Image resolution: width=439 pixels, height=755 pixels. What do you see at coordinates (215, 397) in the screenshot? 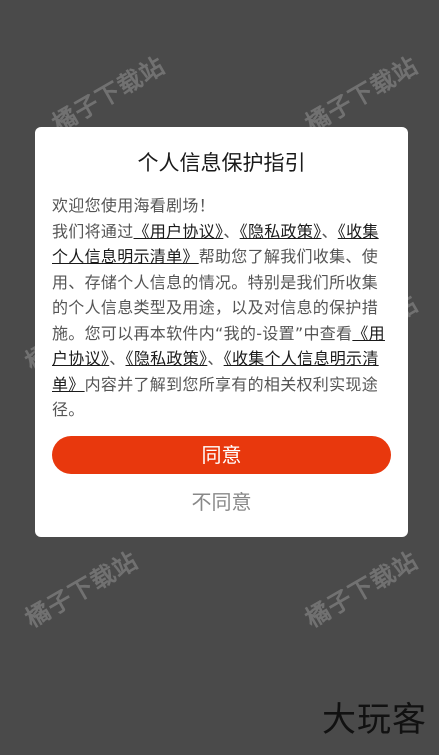
I see `body-text: 内容并了解到您所享有的相关权利实现途径。` at bounding box center [215, 397].